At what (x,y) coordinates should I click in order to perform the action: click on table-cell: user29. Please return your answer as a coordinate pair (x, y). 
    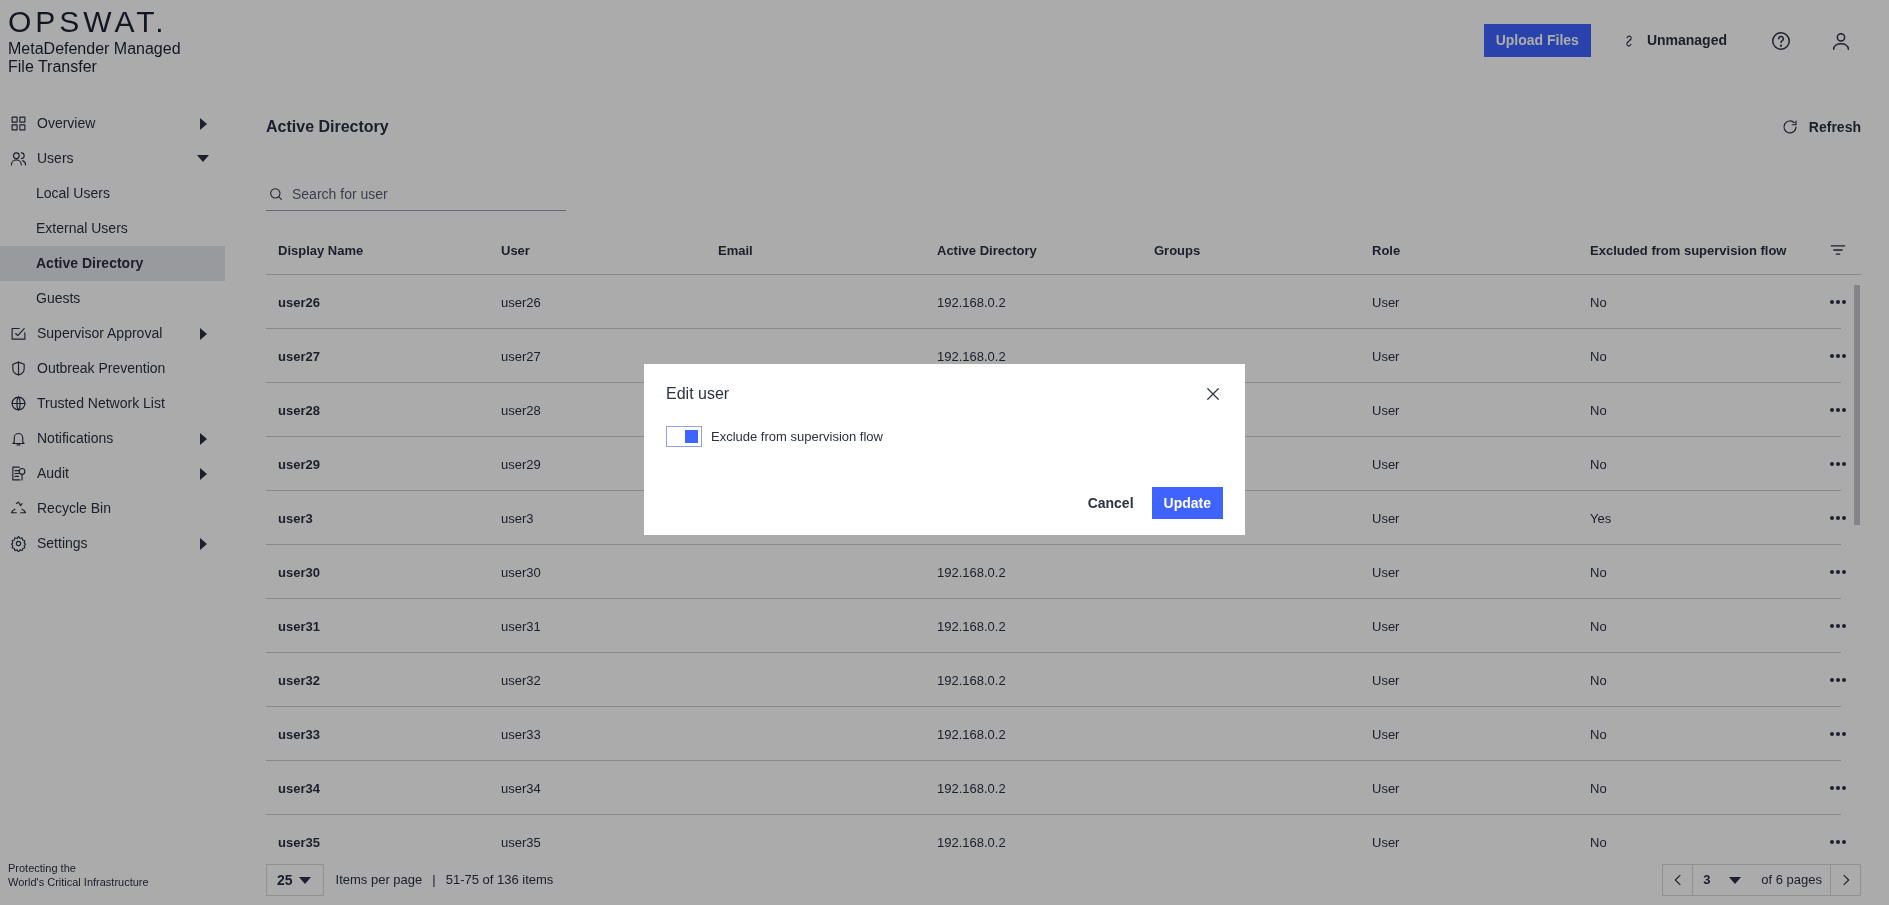
    Looking at the image, I should click on (521, 464).